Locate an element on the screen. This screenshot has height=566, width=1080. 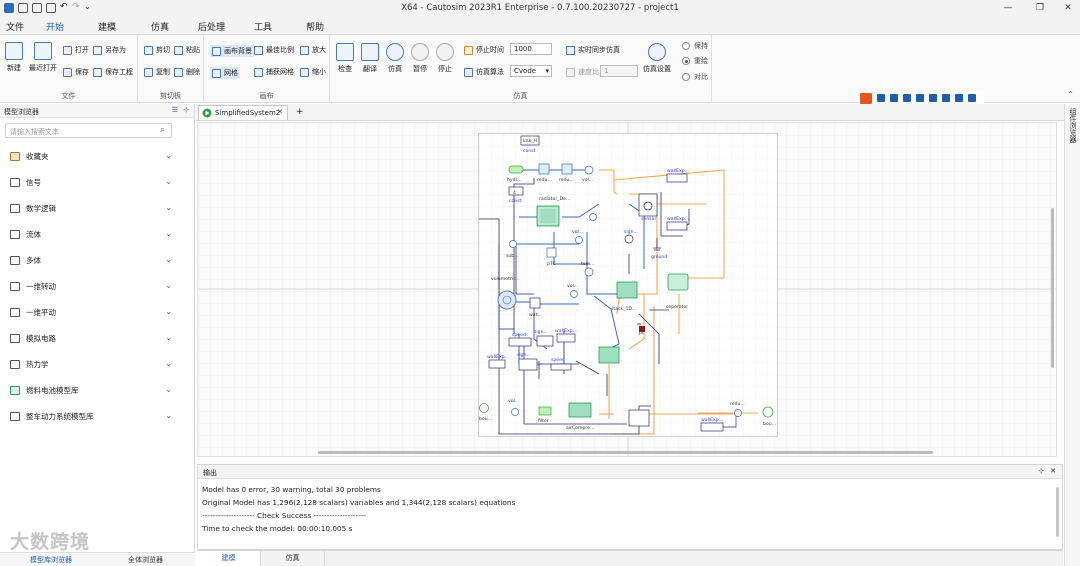
speed-ratio-input: 1 is located at coordinates (619, 71).